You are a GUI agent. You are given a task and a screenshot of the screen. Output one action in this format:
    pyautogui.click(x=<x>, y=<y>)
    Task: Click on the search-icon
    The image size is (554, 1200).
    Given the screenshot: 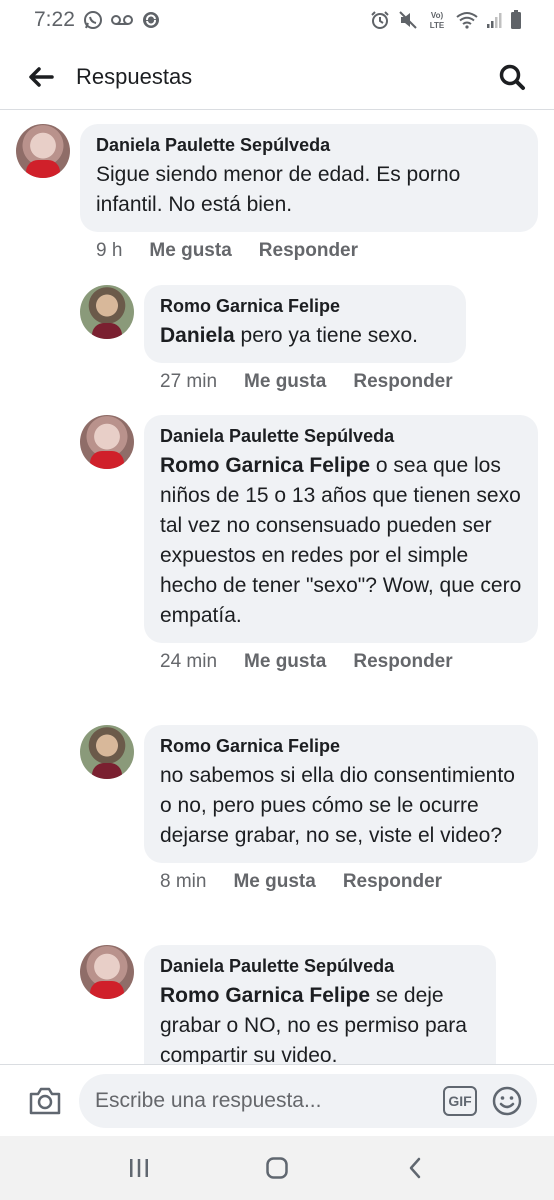 What is the action you would take?
    pyautogui.click(x=512, y=77)
    